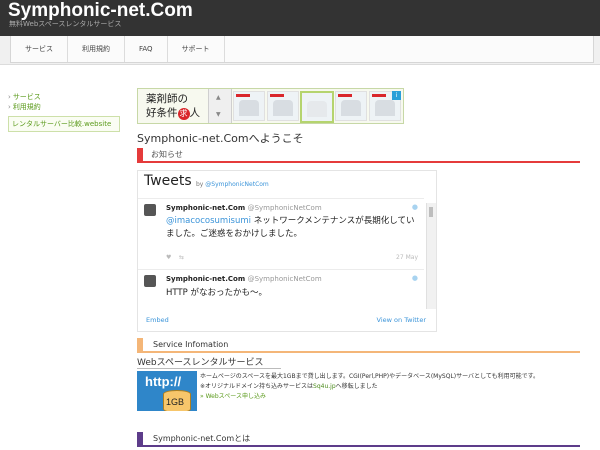 The image size is (600, 450). What do you see at coordinates (167, 99) in the screenshot?
I see `ad-banner-line1: 薬剤師の` at bounding box center [167, 99].